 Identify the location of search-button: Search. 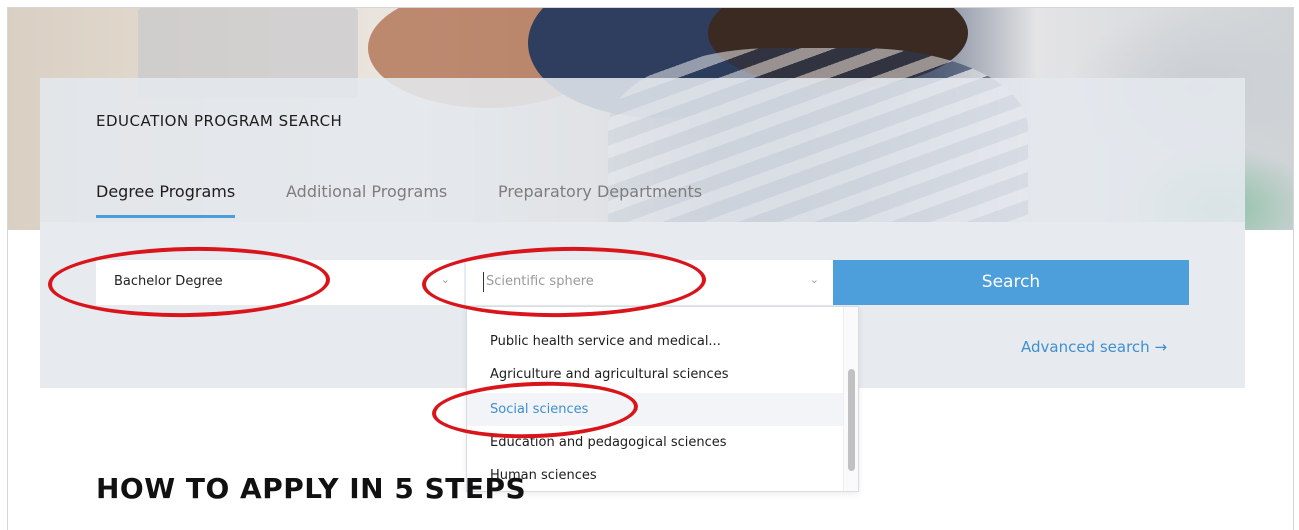
(1011, 282).